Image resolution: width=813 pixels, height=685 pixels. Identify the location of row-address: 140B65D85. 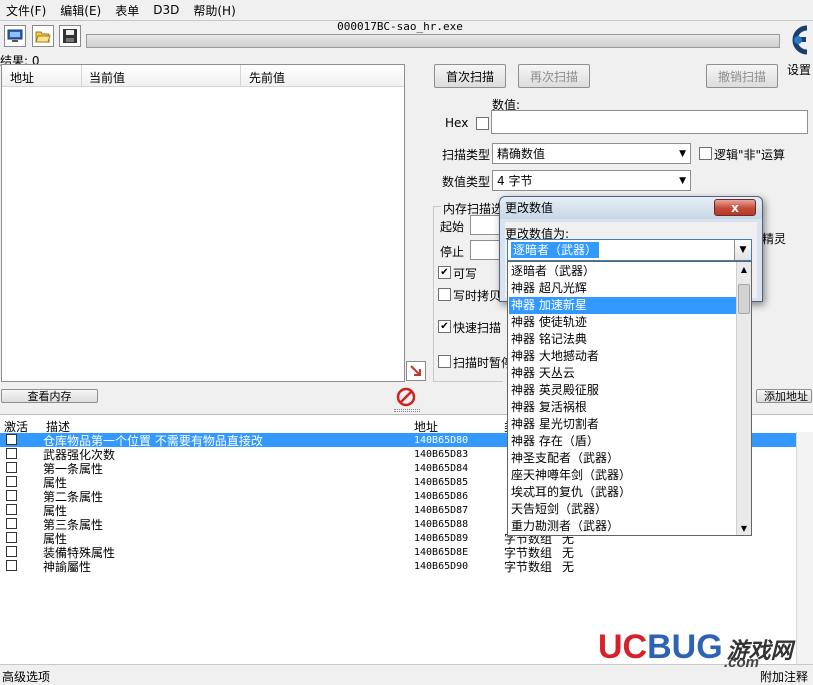
(441, 482).